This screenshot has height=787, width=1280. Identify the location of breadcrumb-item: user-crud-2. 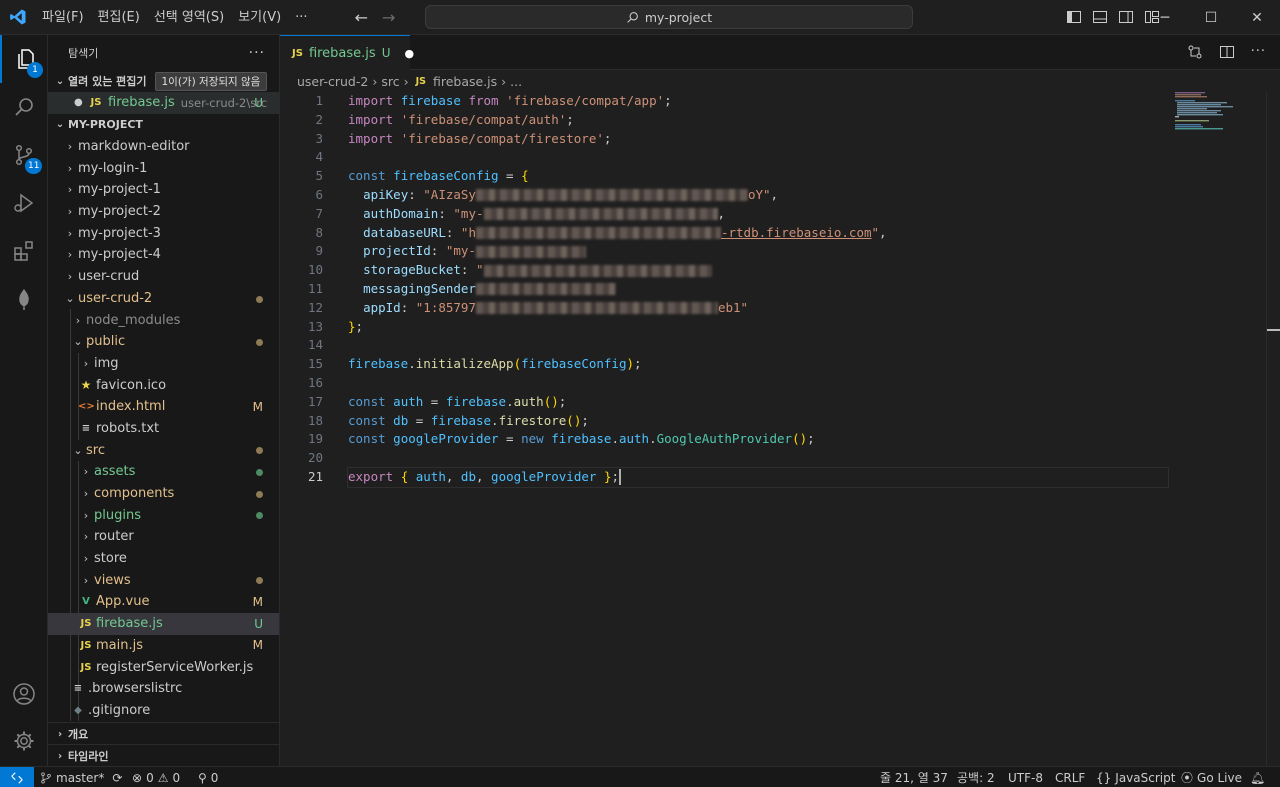
(332, 81).